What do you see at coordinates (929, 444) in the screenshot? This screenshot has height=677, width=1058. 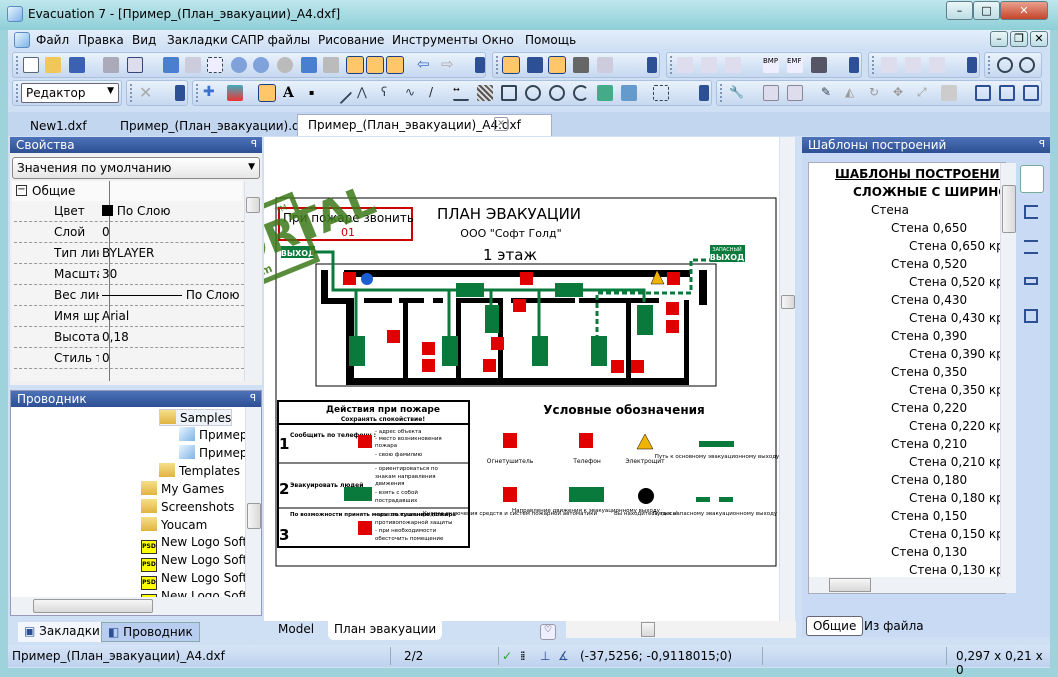 I see `template-item: Стена 0,210` at bounding box center [929, 444].